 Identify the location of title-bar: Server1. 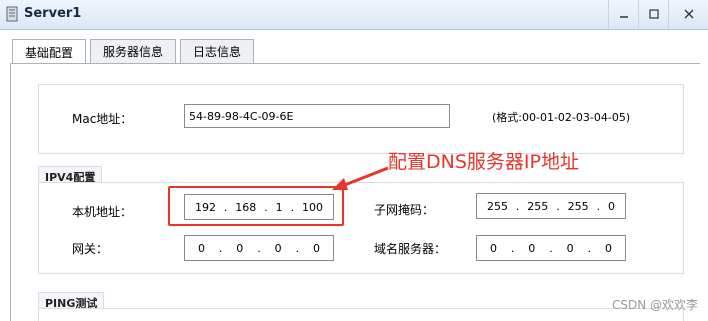
(354, 15).